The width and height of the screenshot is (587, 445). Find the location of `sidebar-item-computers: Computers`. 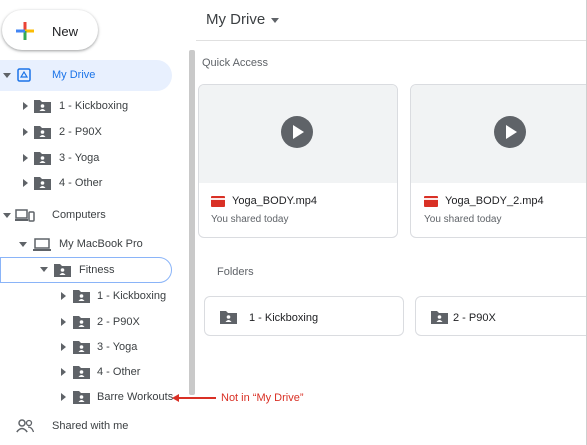

sidebar-item-computers: Computers is located at coordinates (93, 215).